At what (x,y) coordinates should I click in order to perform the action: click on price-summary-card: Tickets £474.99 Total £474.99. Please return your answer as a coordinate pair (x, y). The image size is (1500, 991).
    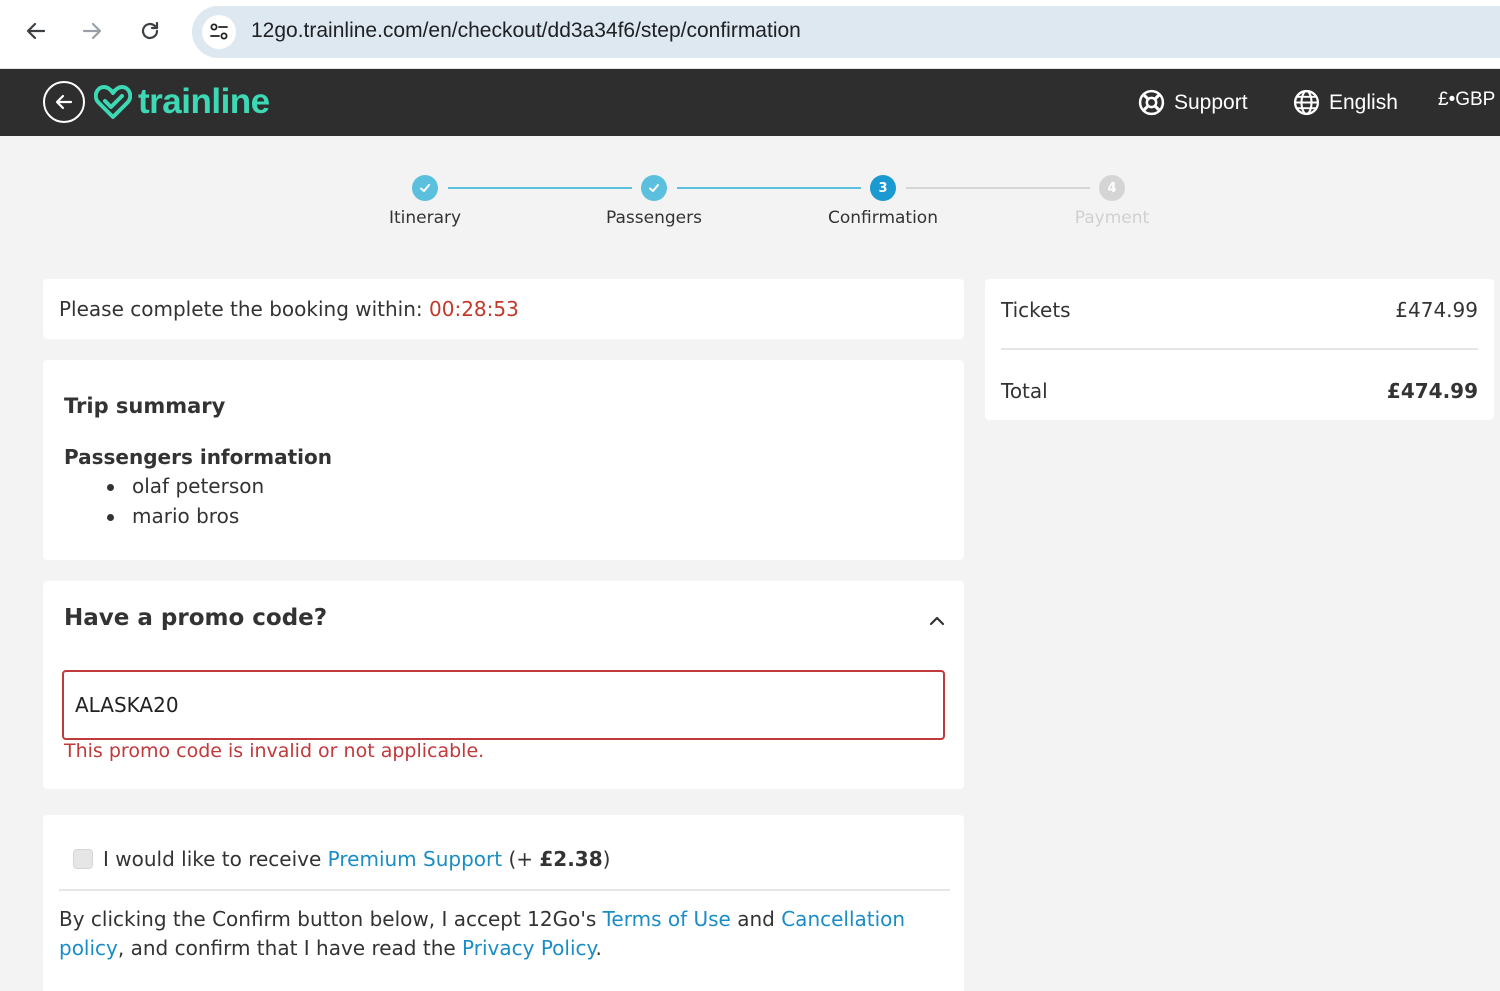
    Looking at the image, I should click on (1239, 349).